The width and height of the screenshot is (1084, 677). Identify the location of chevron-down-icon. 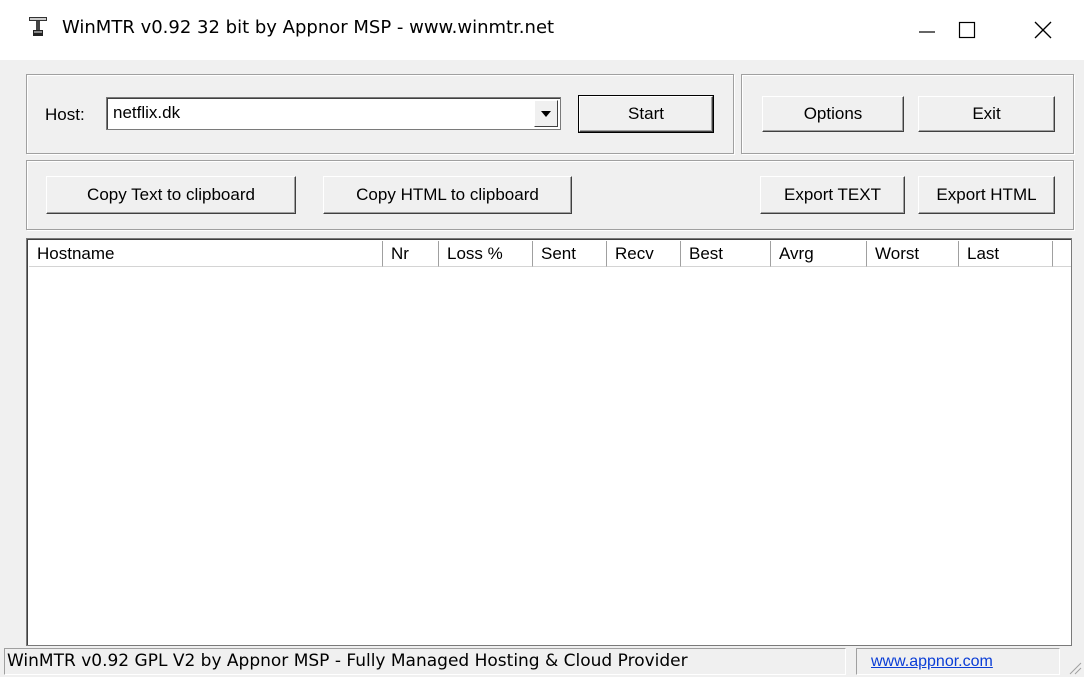
(546, 113).